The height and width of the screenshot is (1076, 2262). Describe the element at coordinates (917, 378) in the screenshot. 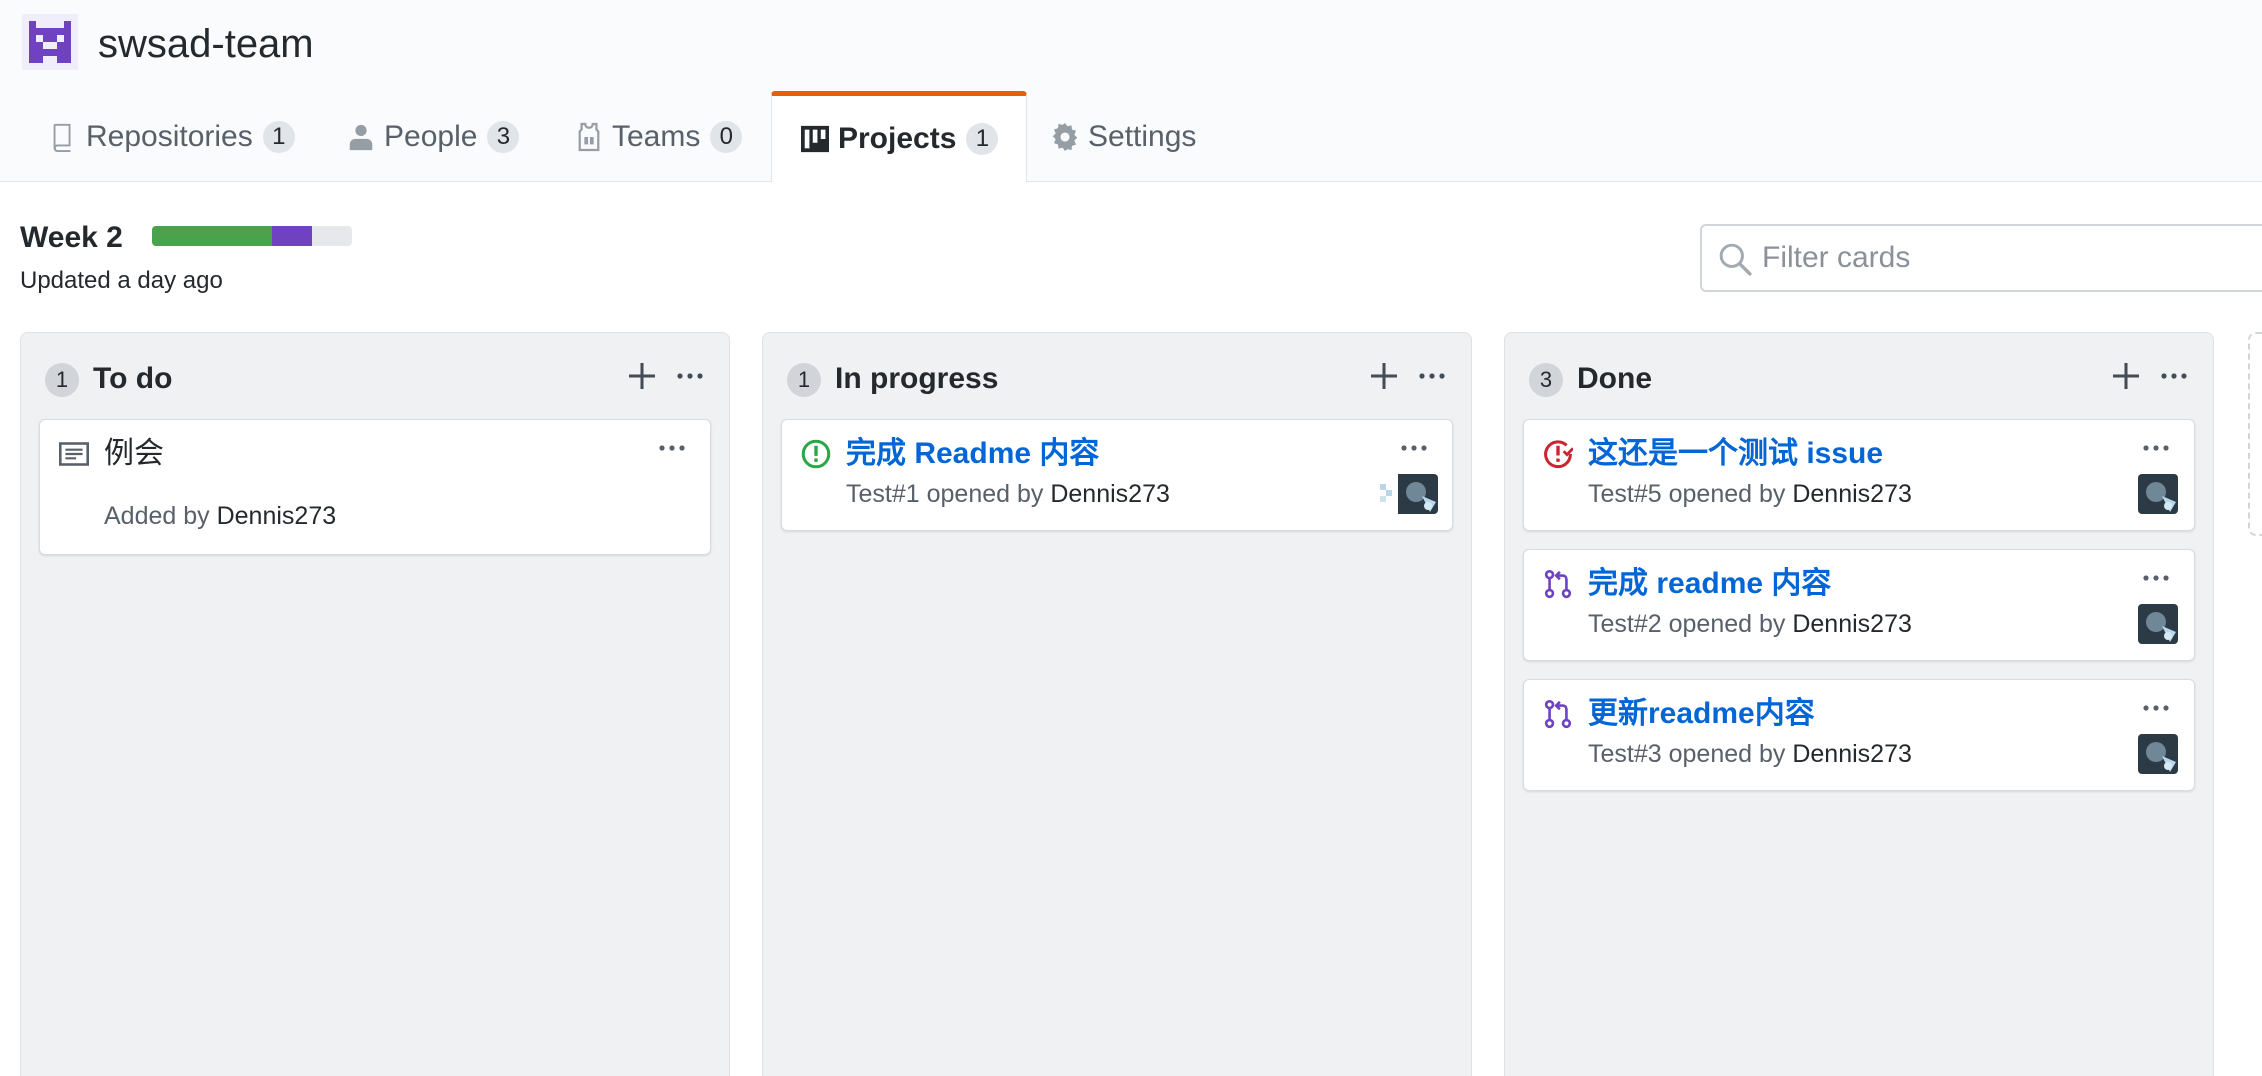

I see `column-title: In progress` at that location.